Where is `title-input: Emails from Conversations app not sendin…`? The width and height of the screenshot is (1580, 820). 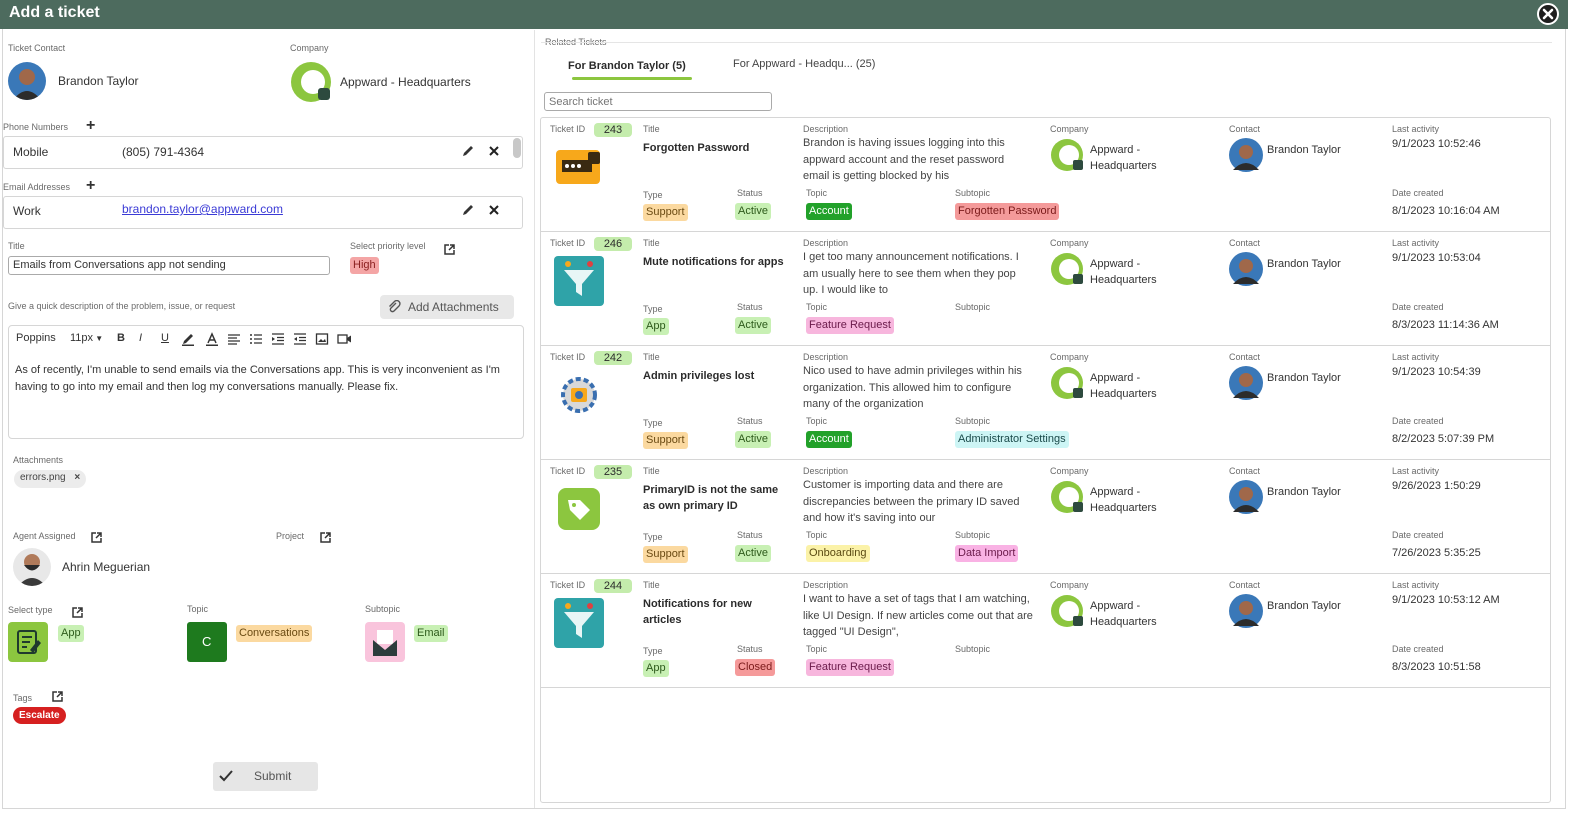
title-input: Emails from Conversations app not sendin… is located at coordinates (169, 265).